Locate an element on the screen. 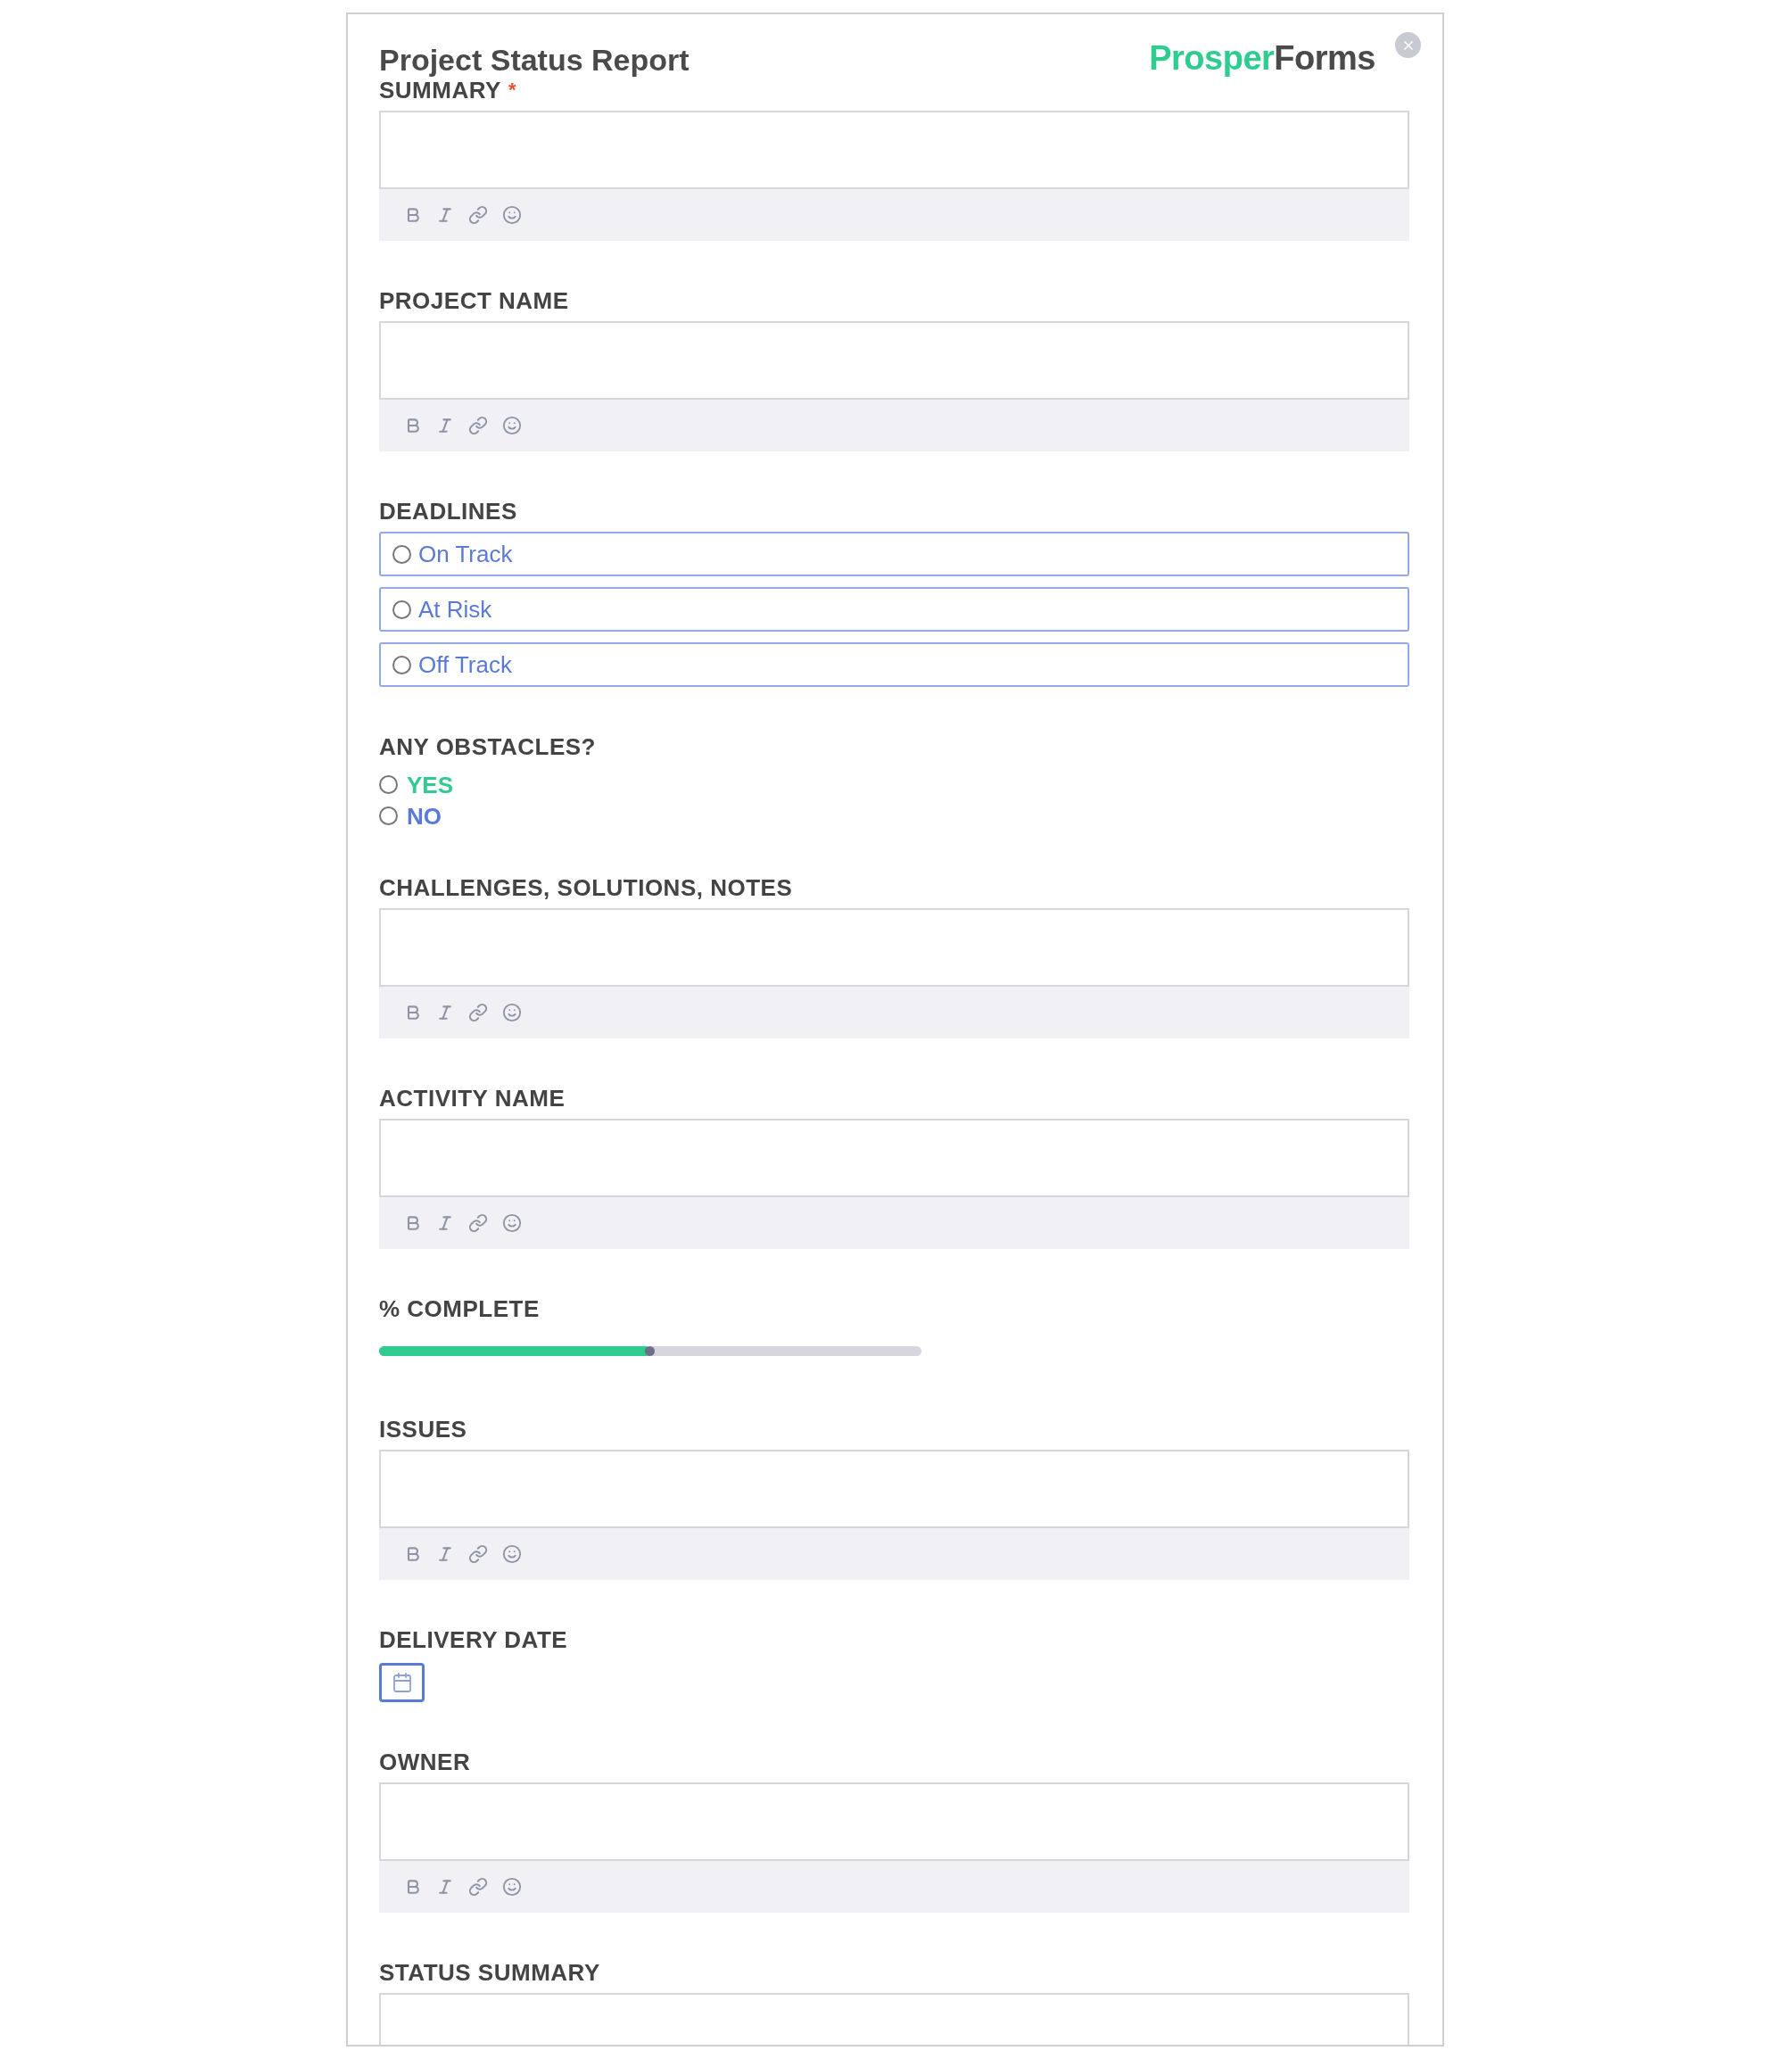 The height and width of the screenshot is (2059, 1792). option-label: YES is located at coordinates (430, 785).